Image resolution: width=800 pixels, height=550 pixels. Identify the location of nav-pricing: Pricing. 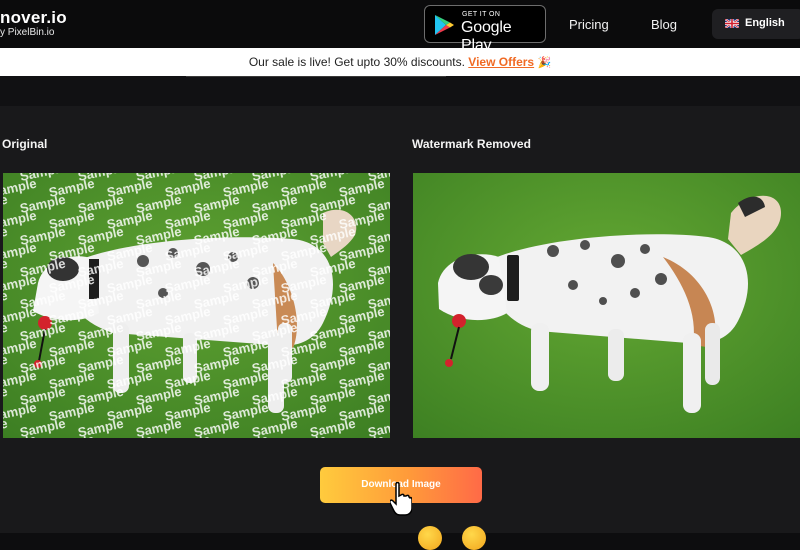
(589, 24).